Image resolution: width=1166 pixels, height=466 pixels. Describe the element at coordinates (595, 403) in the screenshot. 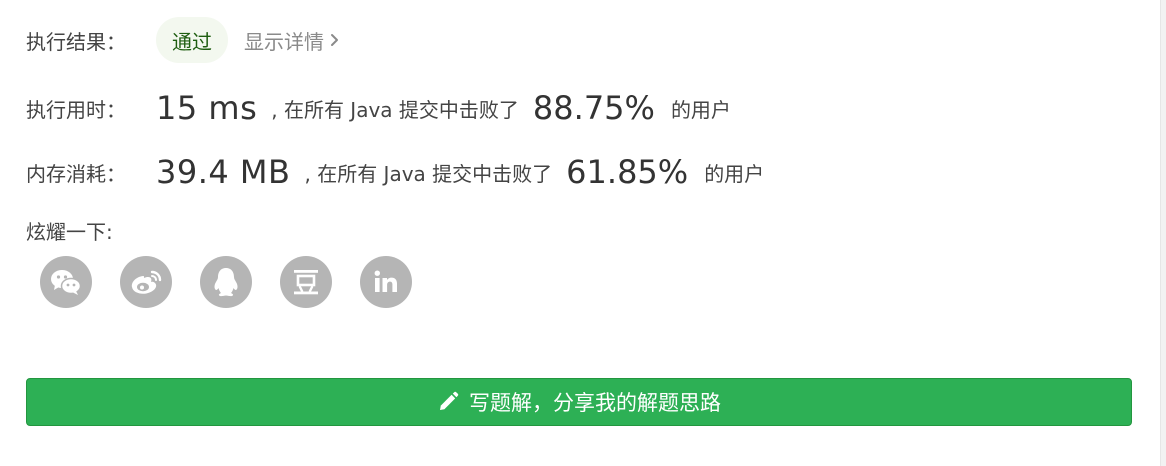

I see `write-solution-label: 写题解，分享我的解题思路` at that location.